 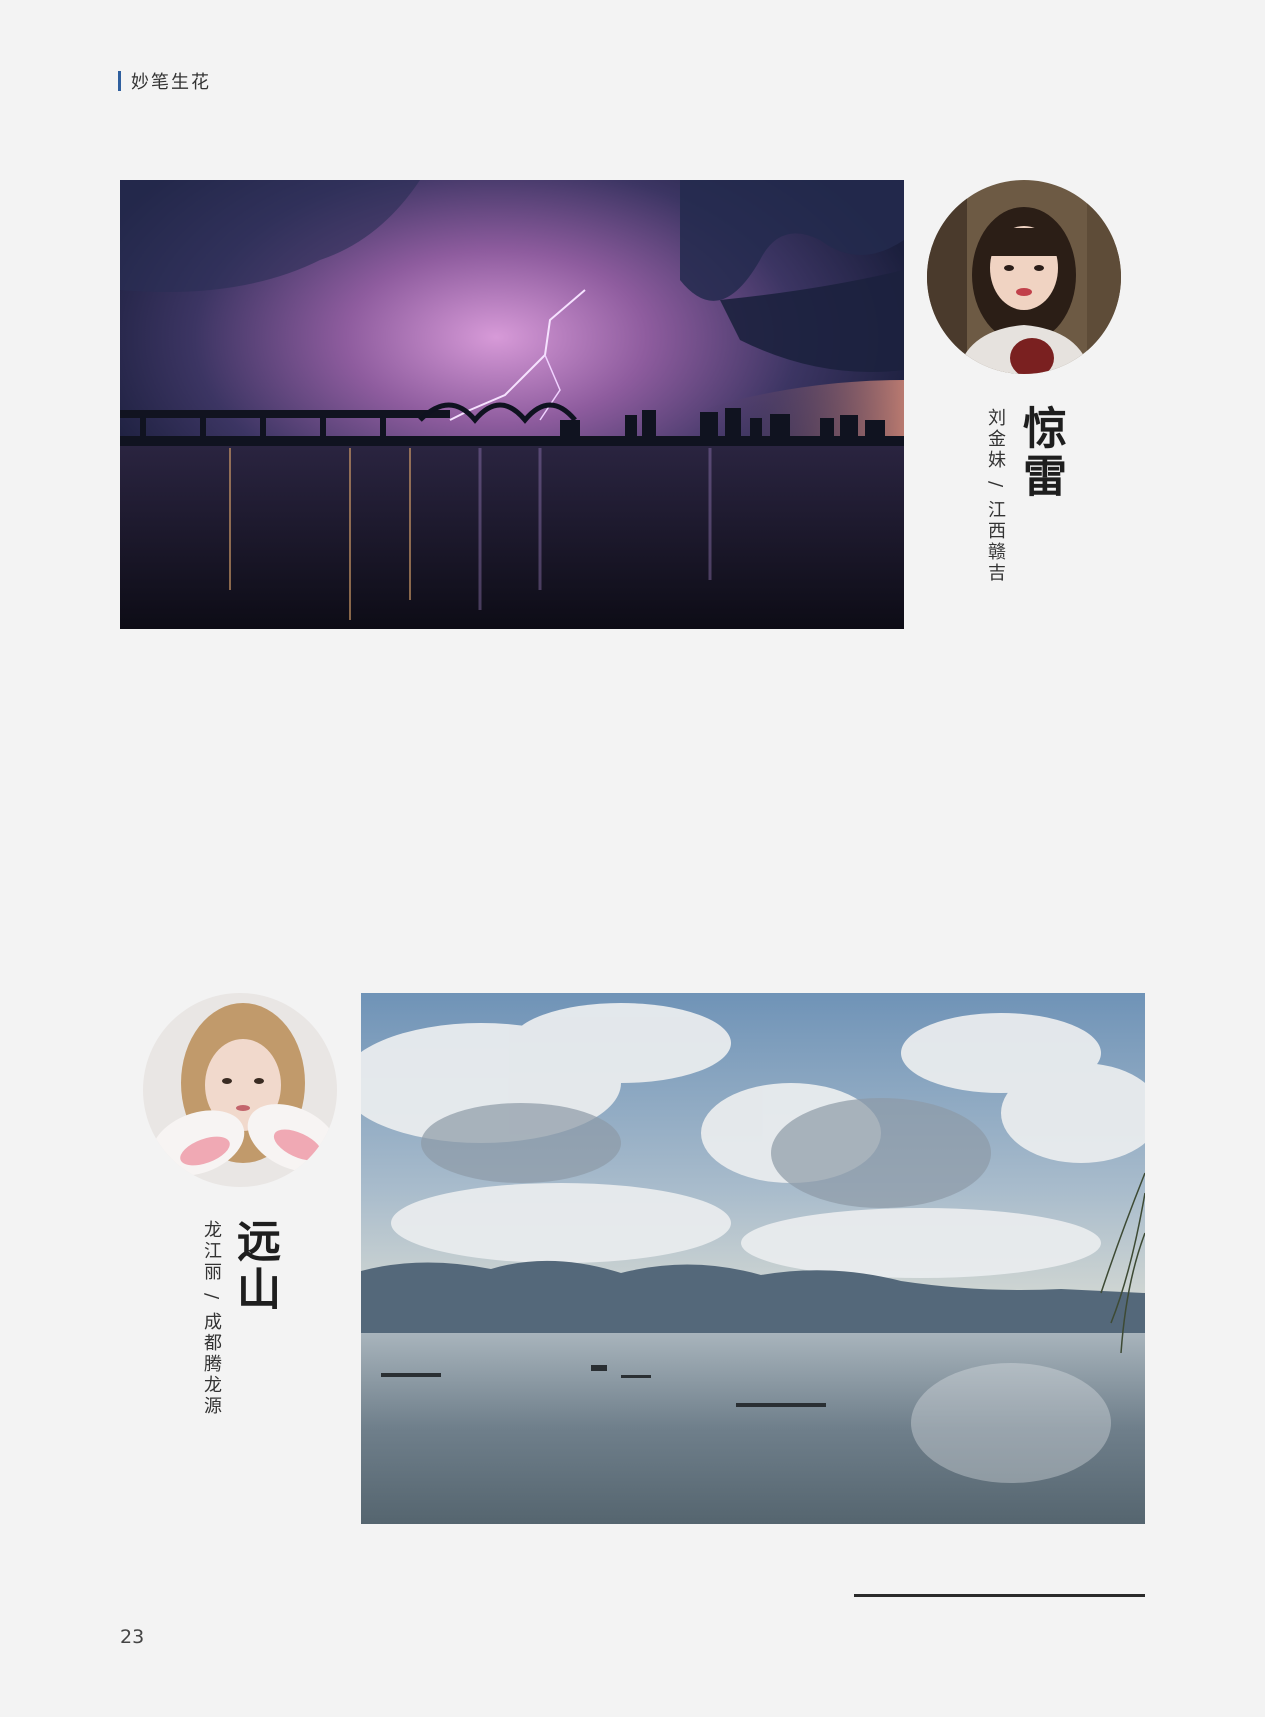 I want to click on author-location-2: 成都腾龙源, so click(x=211, y=1365).